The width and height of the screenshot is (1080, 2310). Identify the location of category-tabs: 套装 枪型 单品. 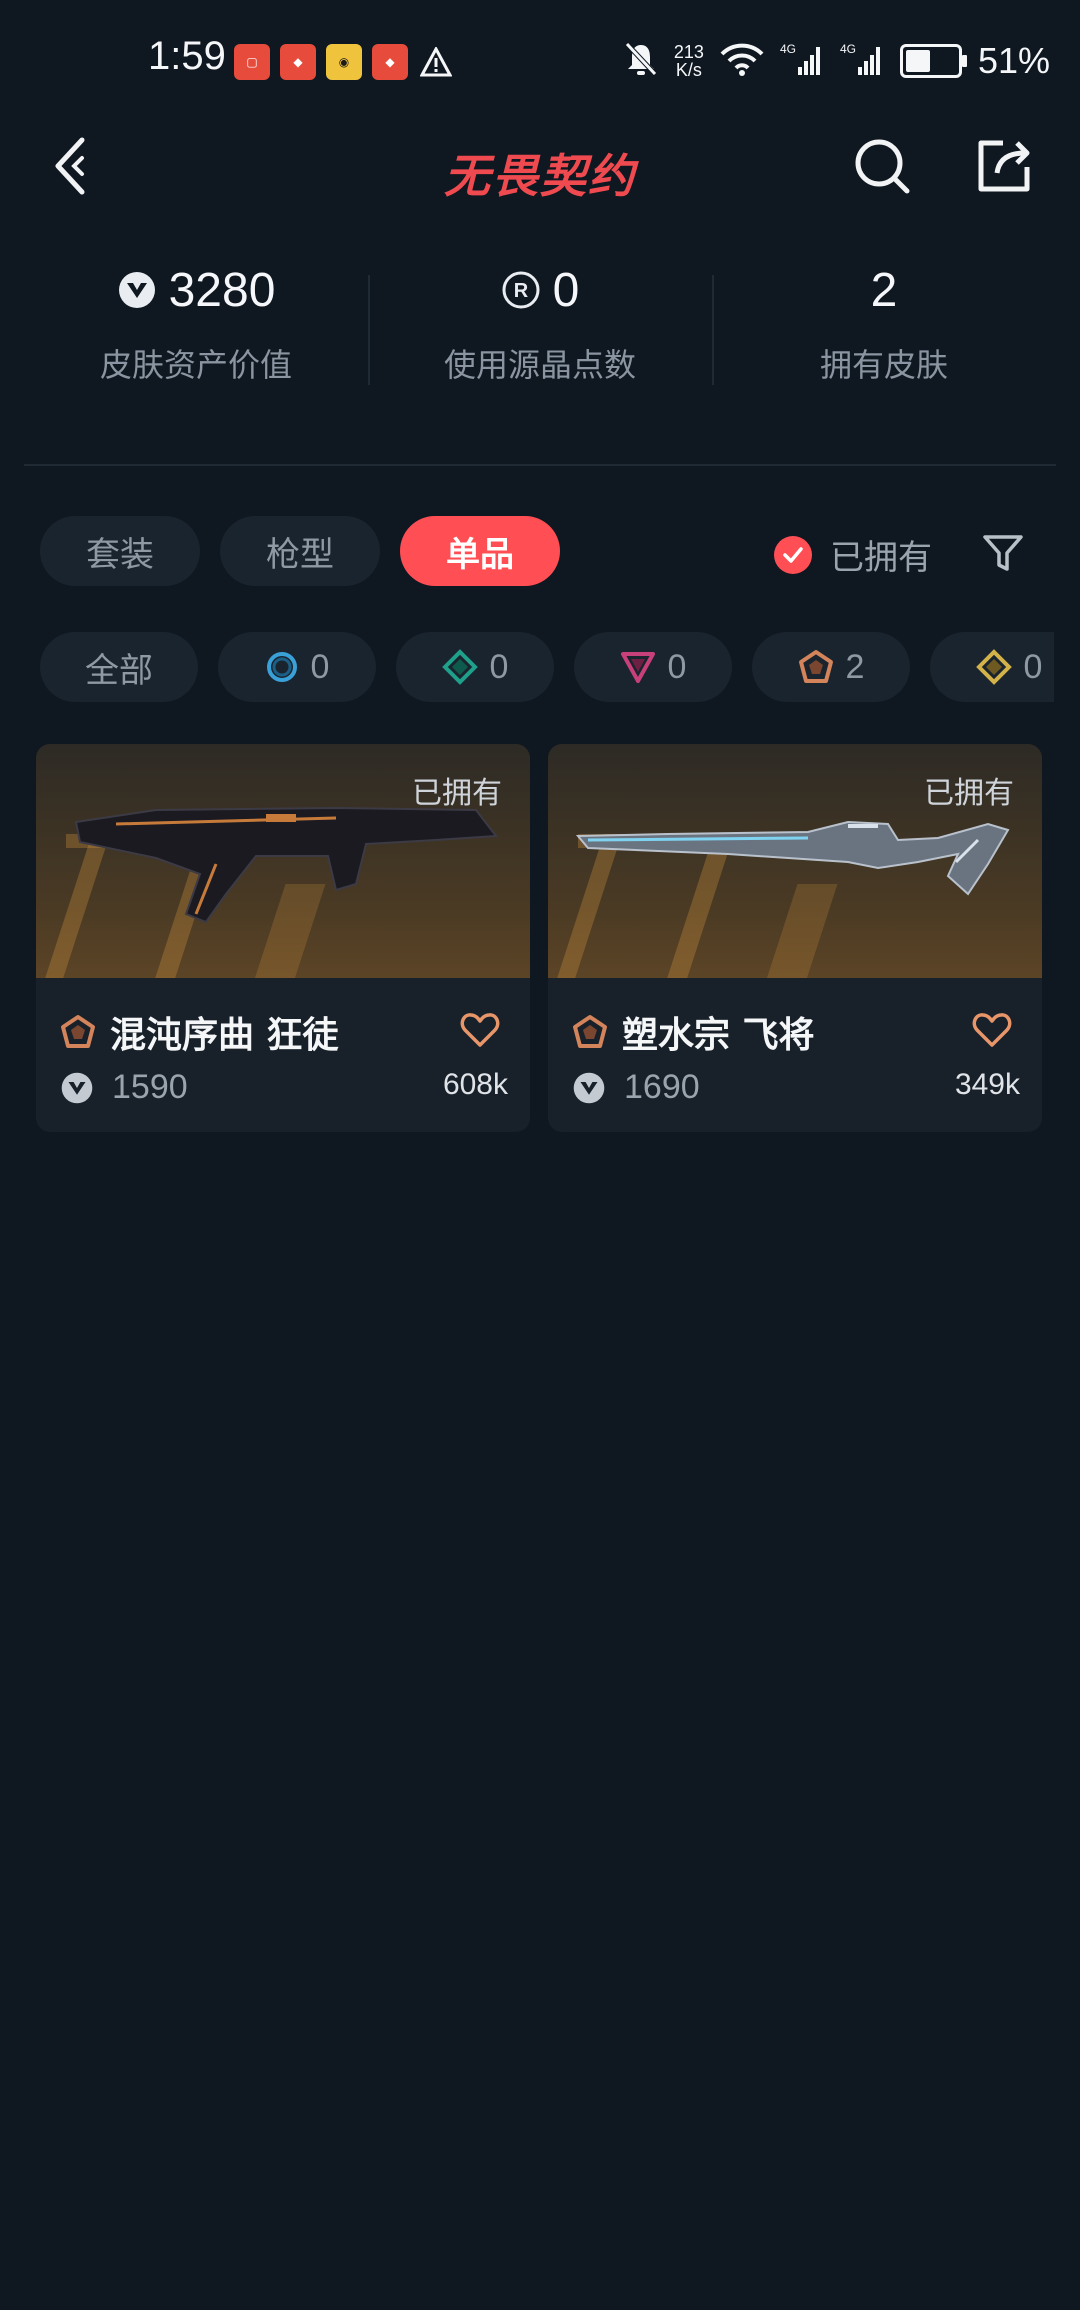
(300, 551).